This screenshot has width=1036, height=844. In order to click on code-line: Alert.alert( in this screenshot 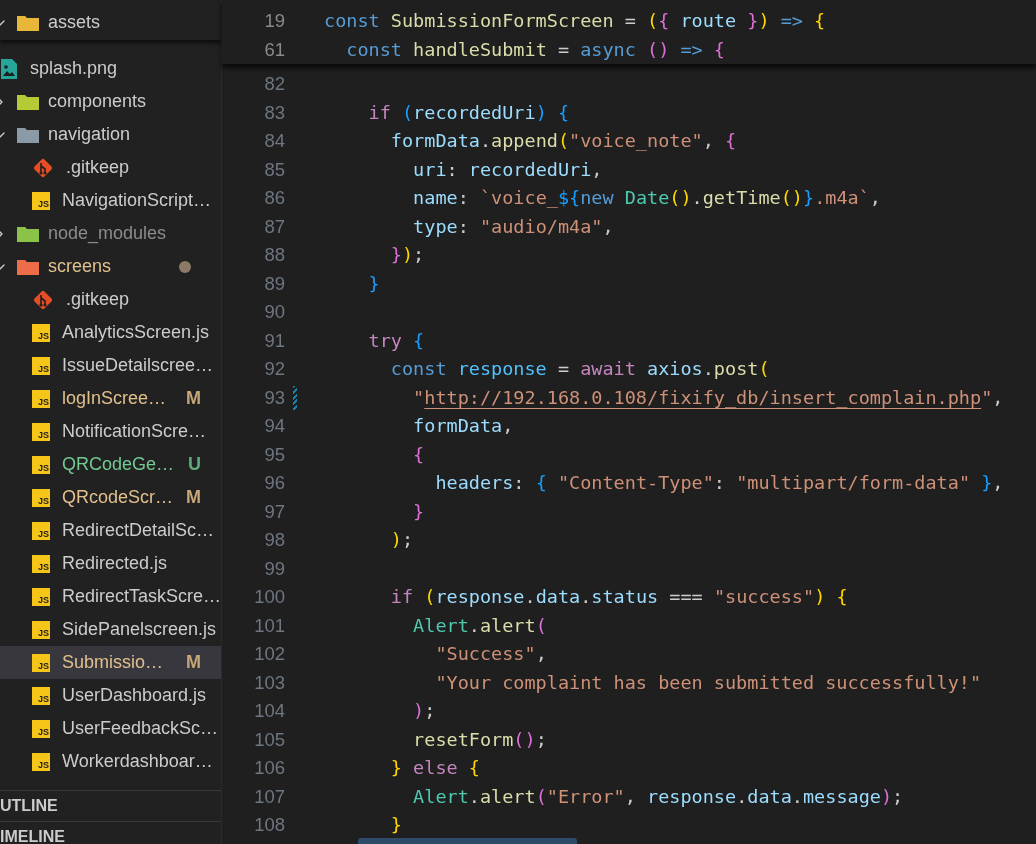, I will do `click(479, 625)`.